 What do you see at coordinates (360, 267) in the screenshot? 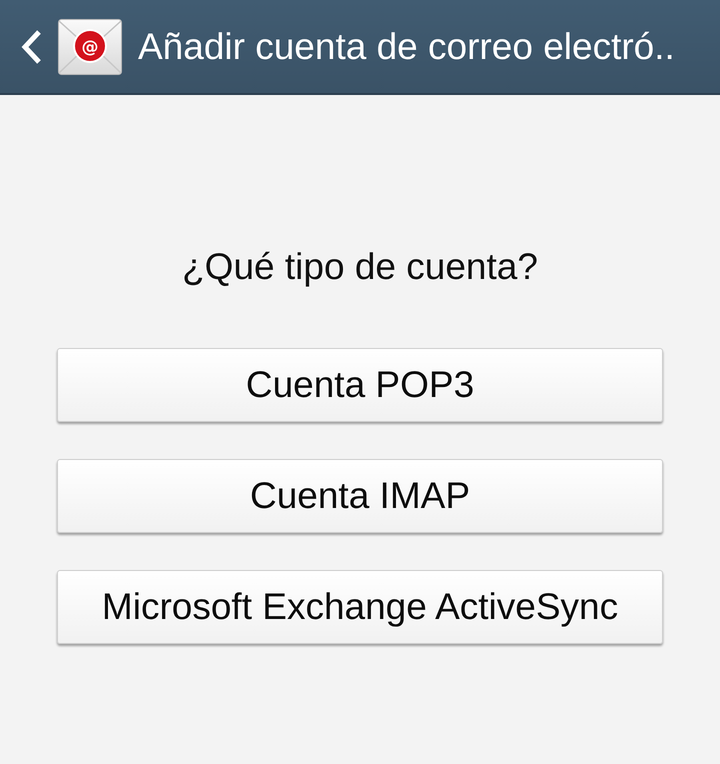
I see `question-text: ¿Qué tipo de cuenta?` at bounding box center [360, 267].